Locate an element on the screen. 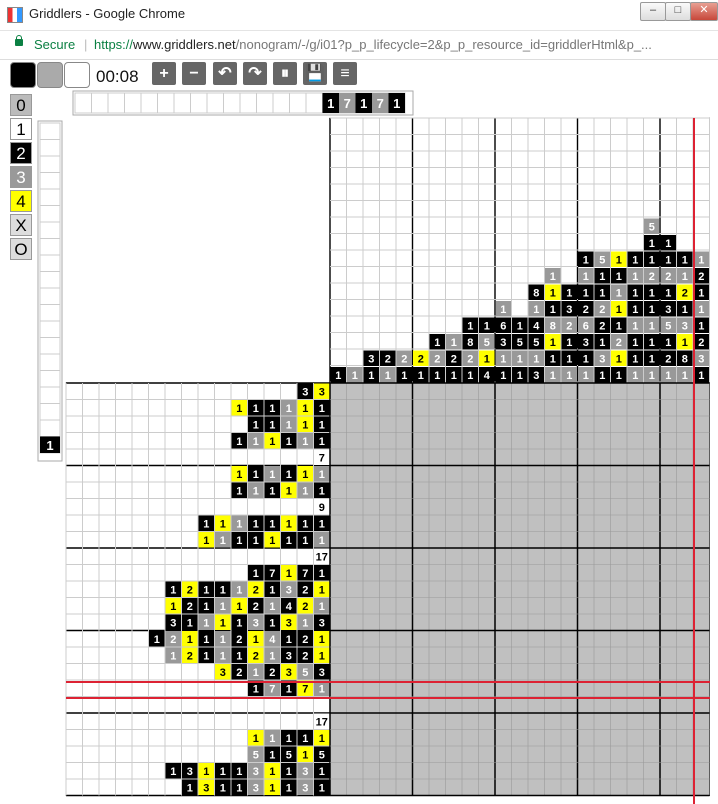 This screenshot has height=804, width=718. palette-item-x: X is located at coordinates (21, 225).